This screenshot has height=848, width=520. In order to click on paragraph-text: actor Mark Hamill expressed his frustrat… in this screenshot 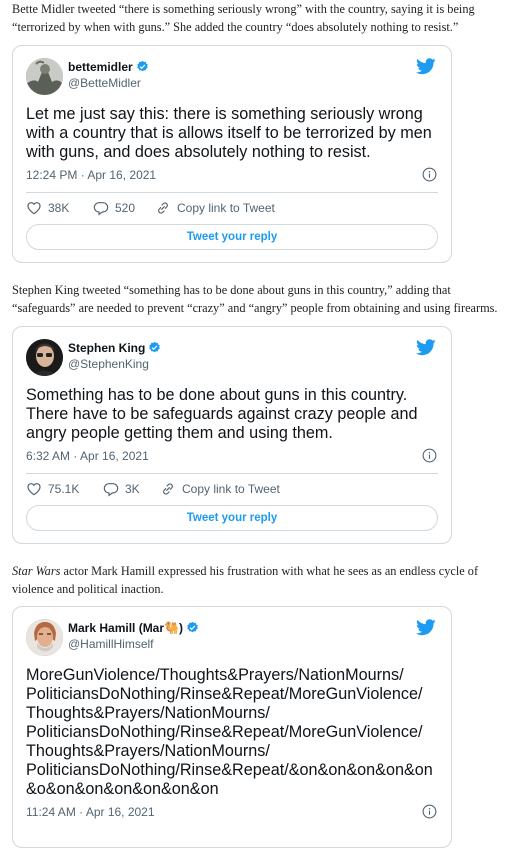, I will do `click(245, 580)`.